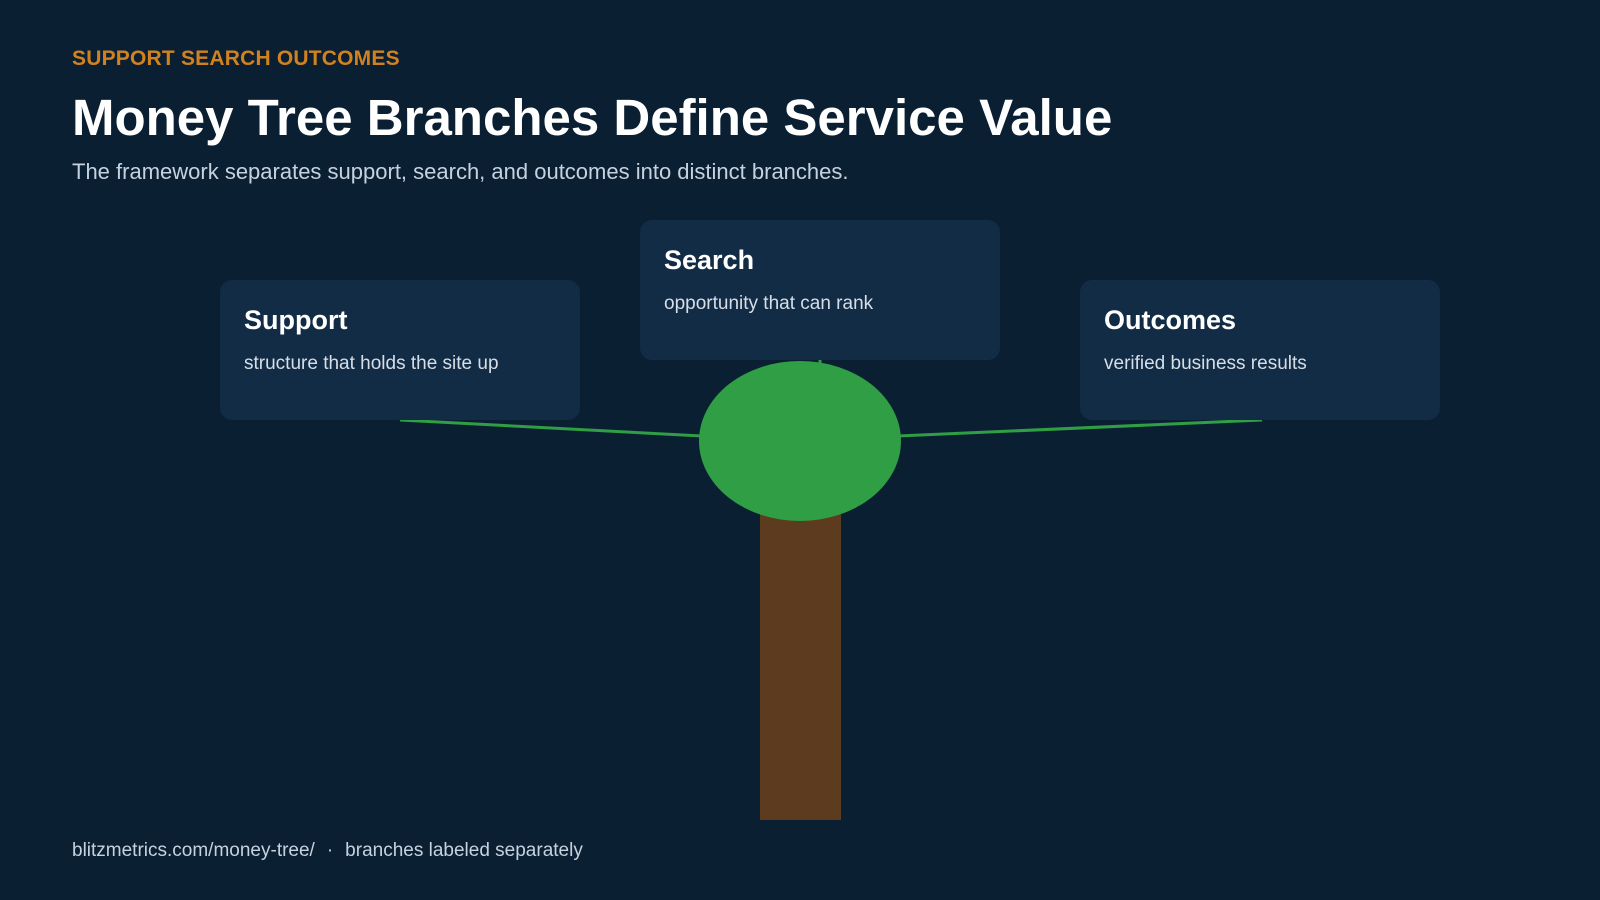 The height and width of the screenshot is (900, 1600). I want to click on branch-title: Outcomes, so click(1170, 320).